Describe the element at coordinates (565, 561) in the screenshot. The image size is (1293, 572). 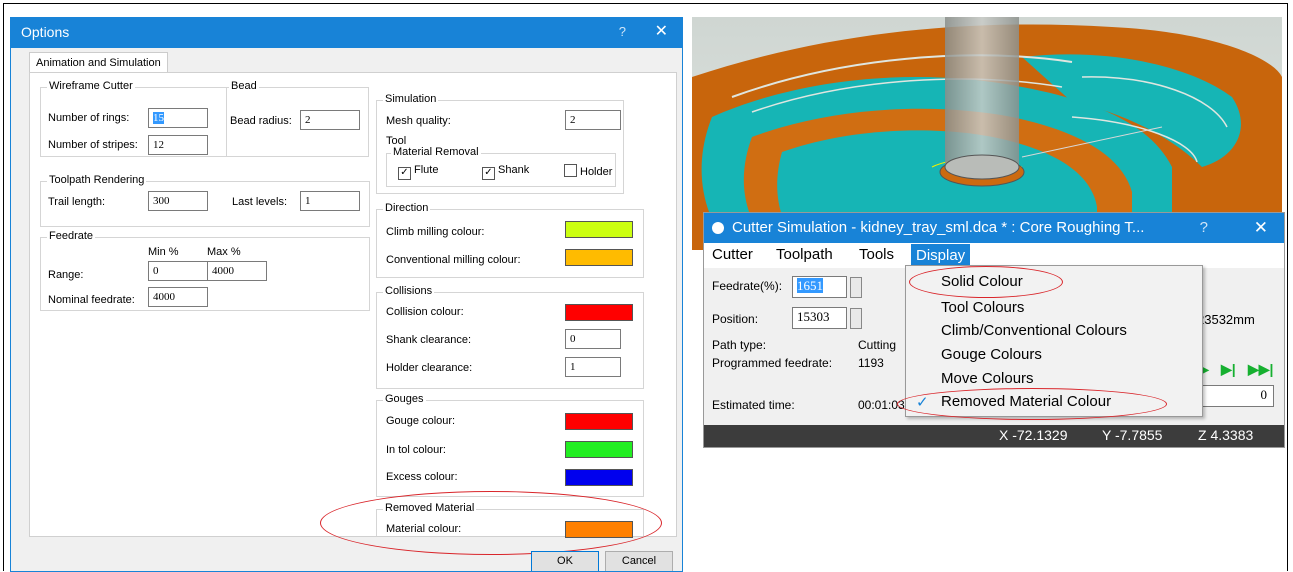
I see `ok-button: OK` at that location.